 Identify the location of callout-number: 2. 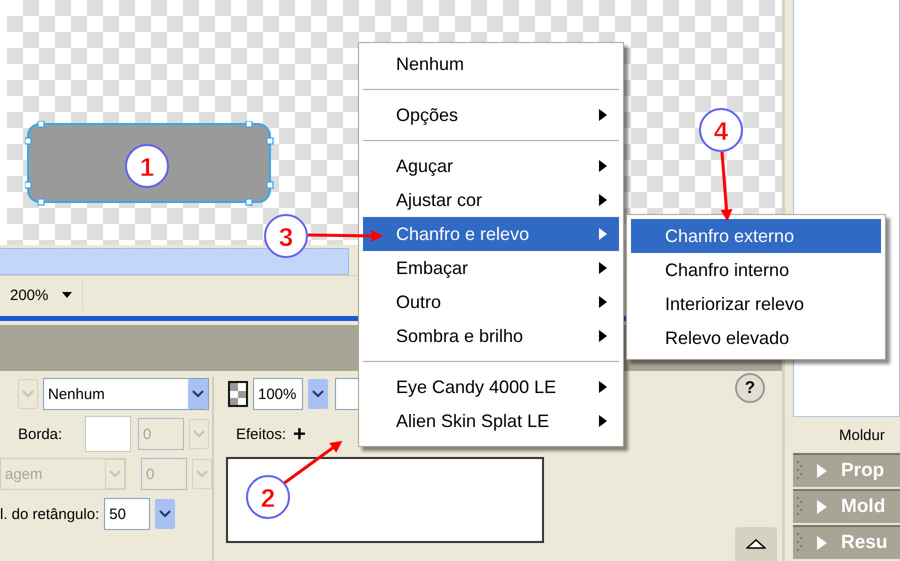
(268, 497).